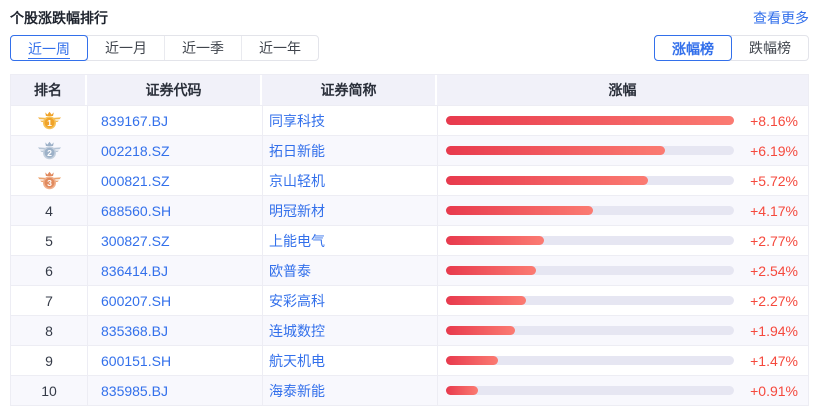  What do you see at coordinates (49, 153) in the screenshot?
I see `svg-text: 2` at bounding box center [49, 153].